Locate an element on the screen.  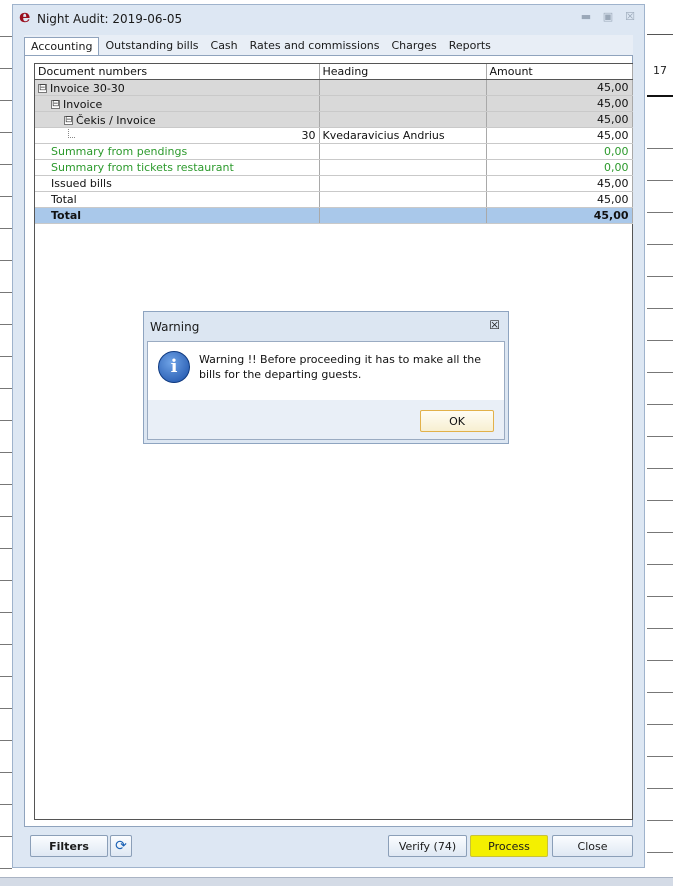
cell-document-number: Summary from tickets restaurant is located at coordinates (177, 167).